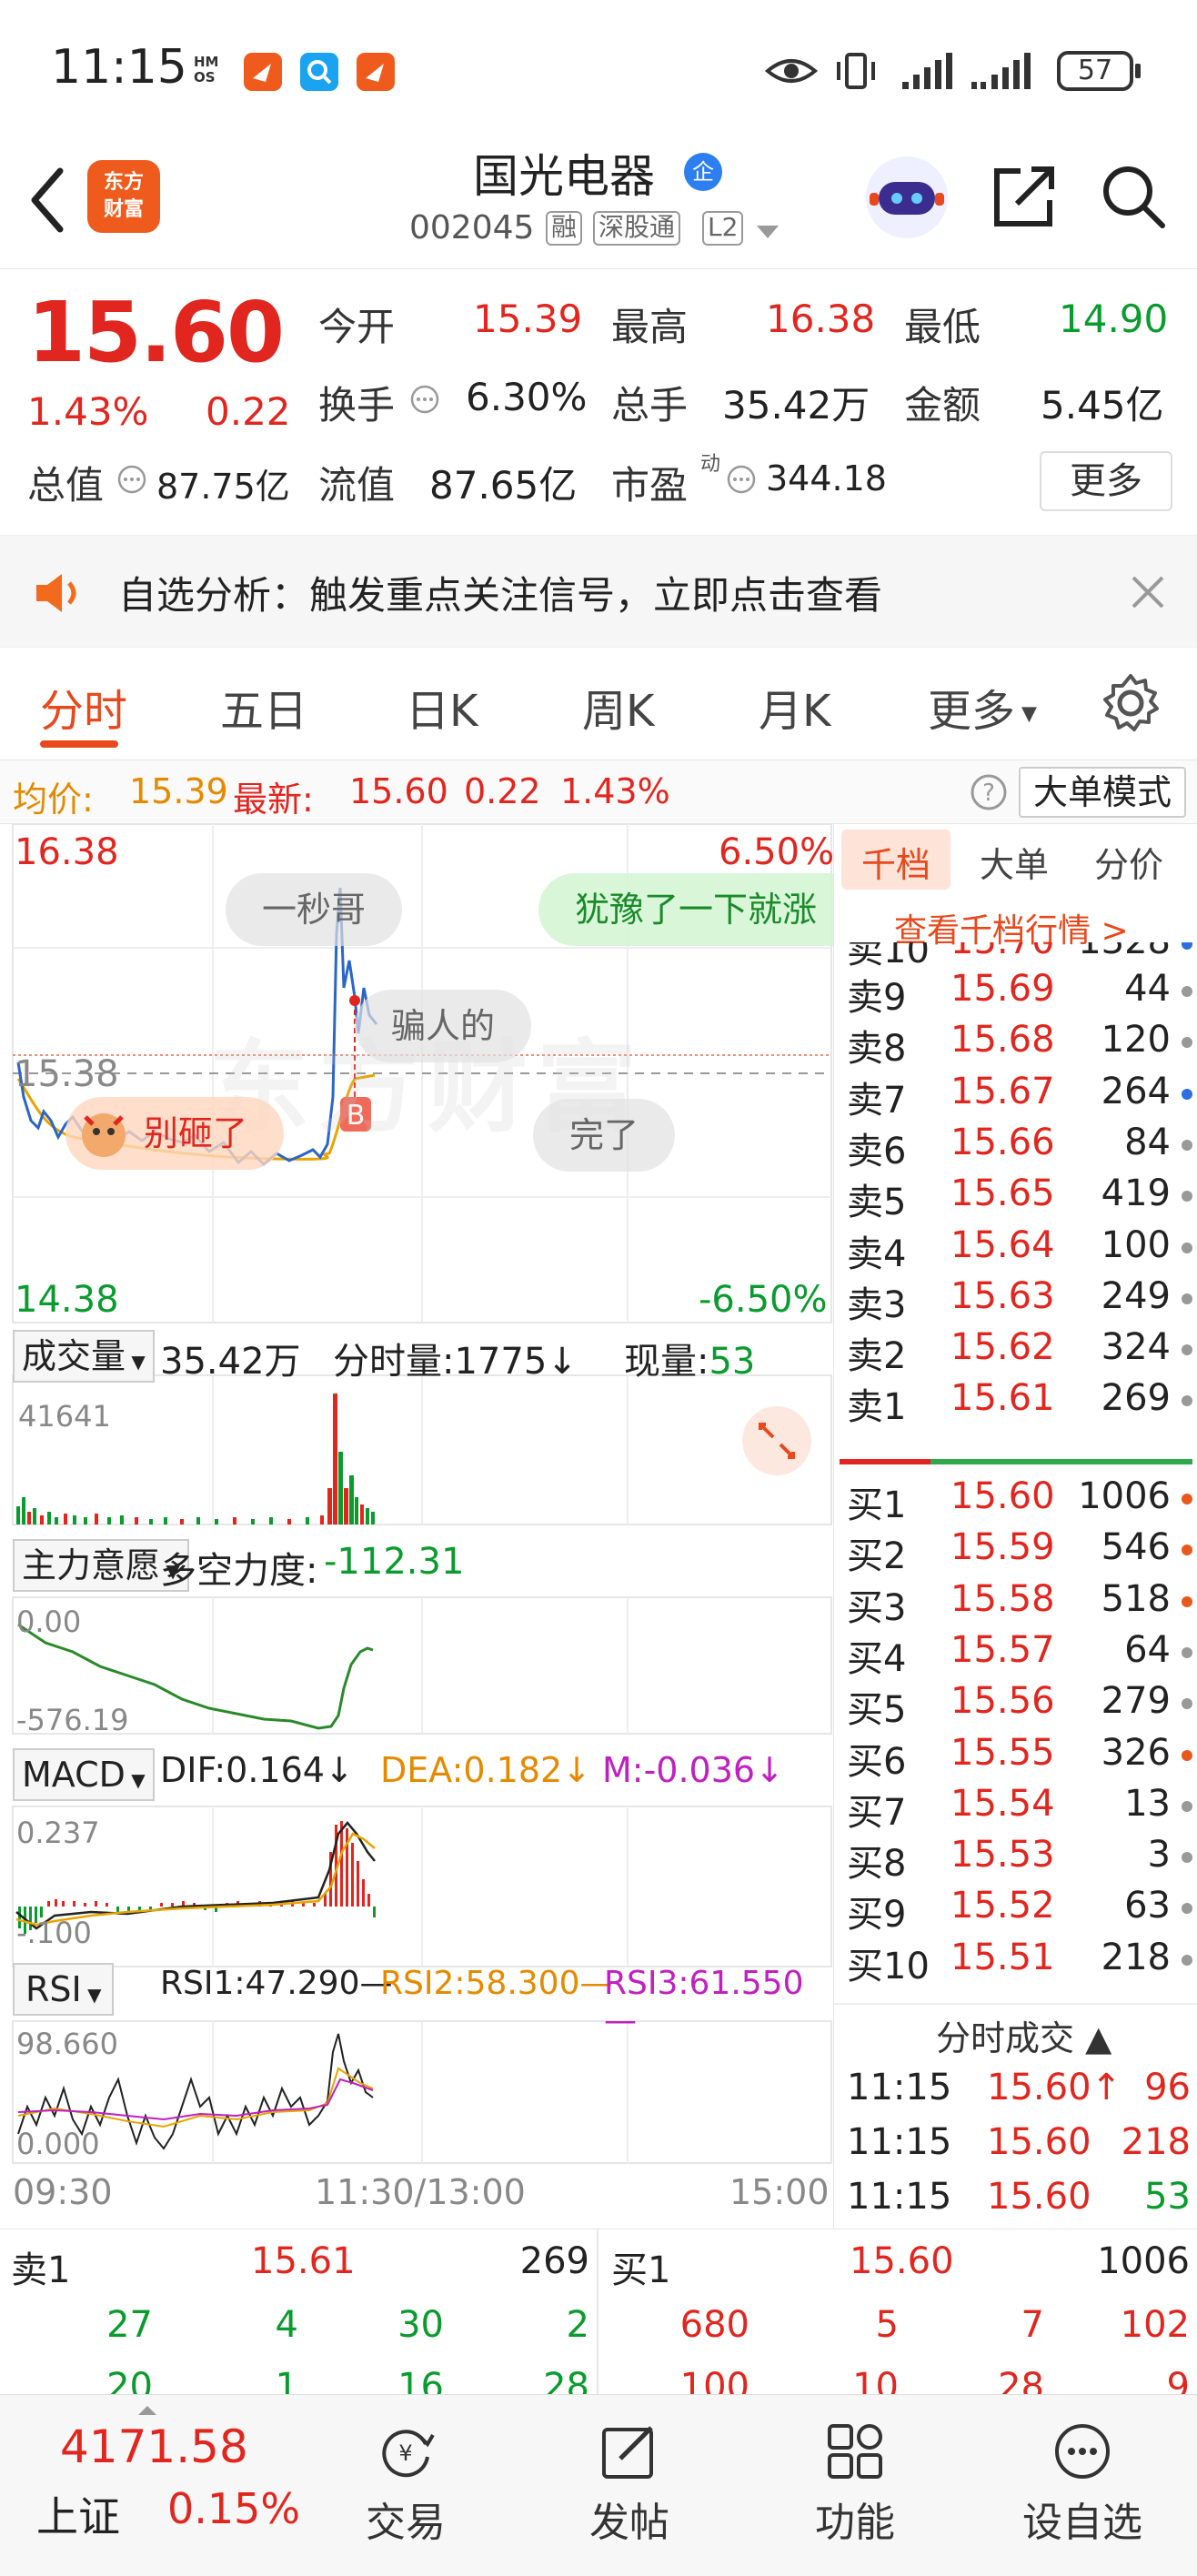 The image size is (1197, 2576). I want to click on eastmoney-logo: 东方 财富, so click(123, 196).